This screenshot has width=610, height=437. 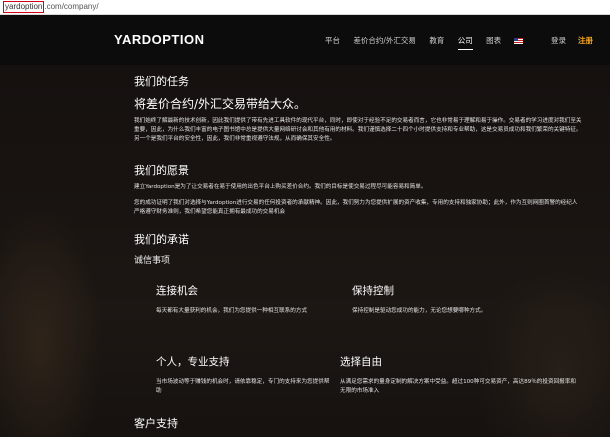 What do you see at coordinates (493, 40) in the screenshot?
I see `nav-item-charts: 图表` at bounding box center [493, 40].